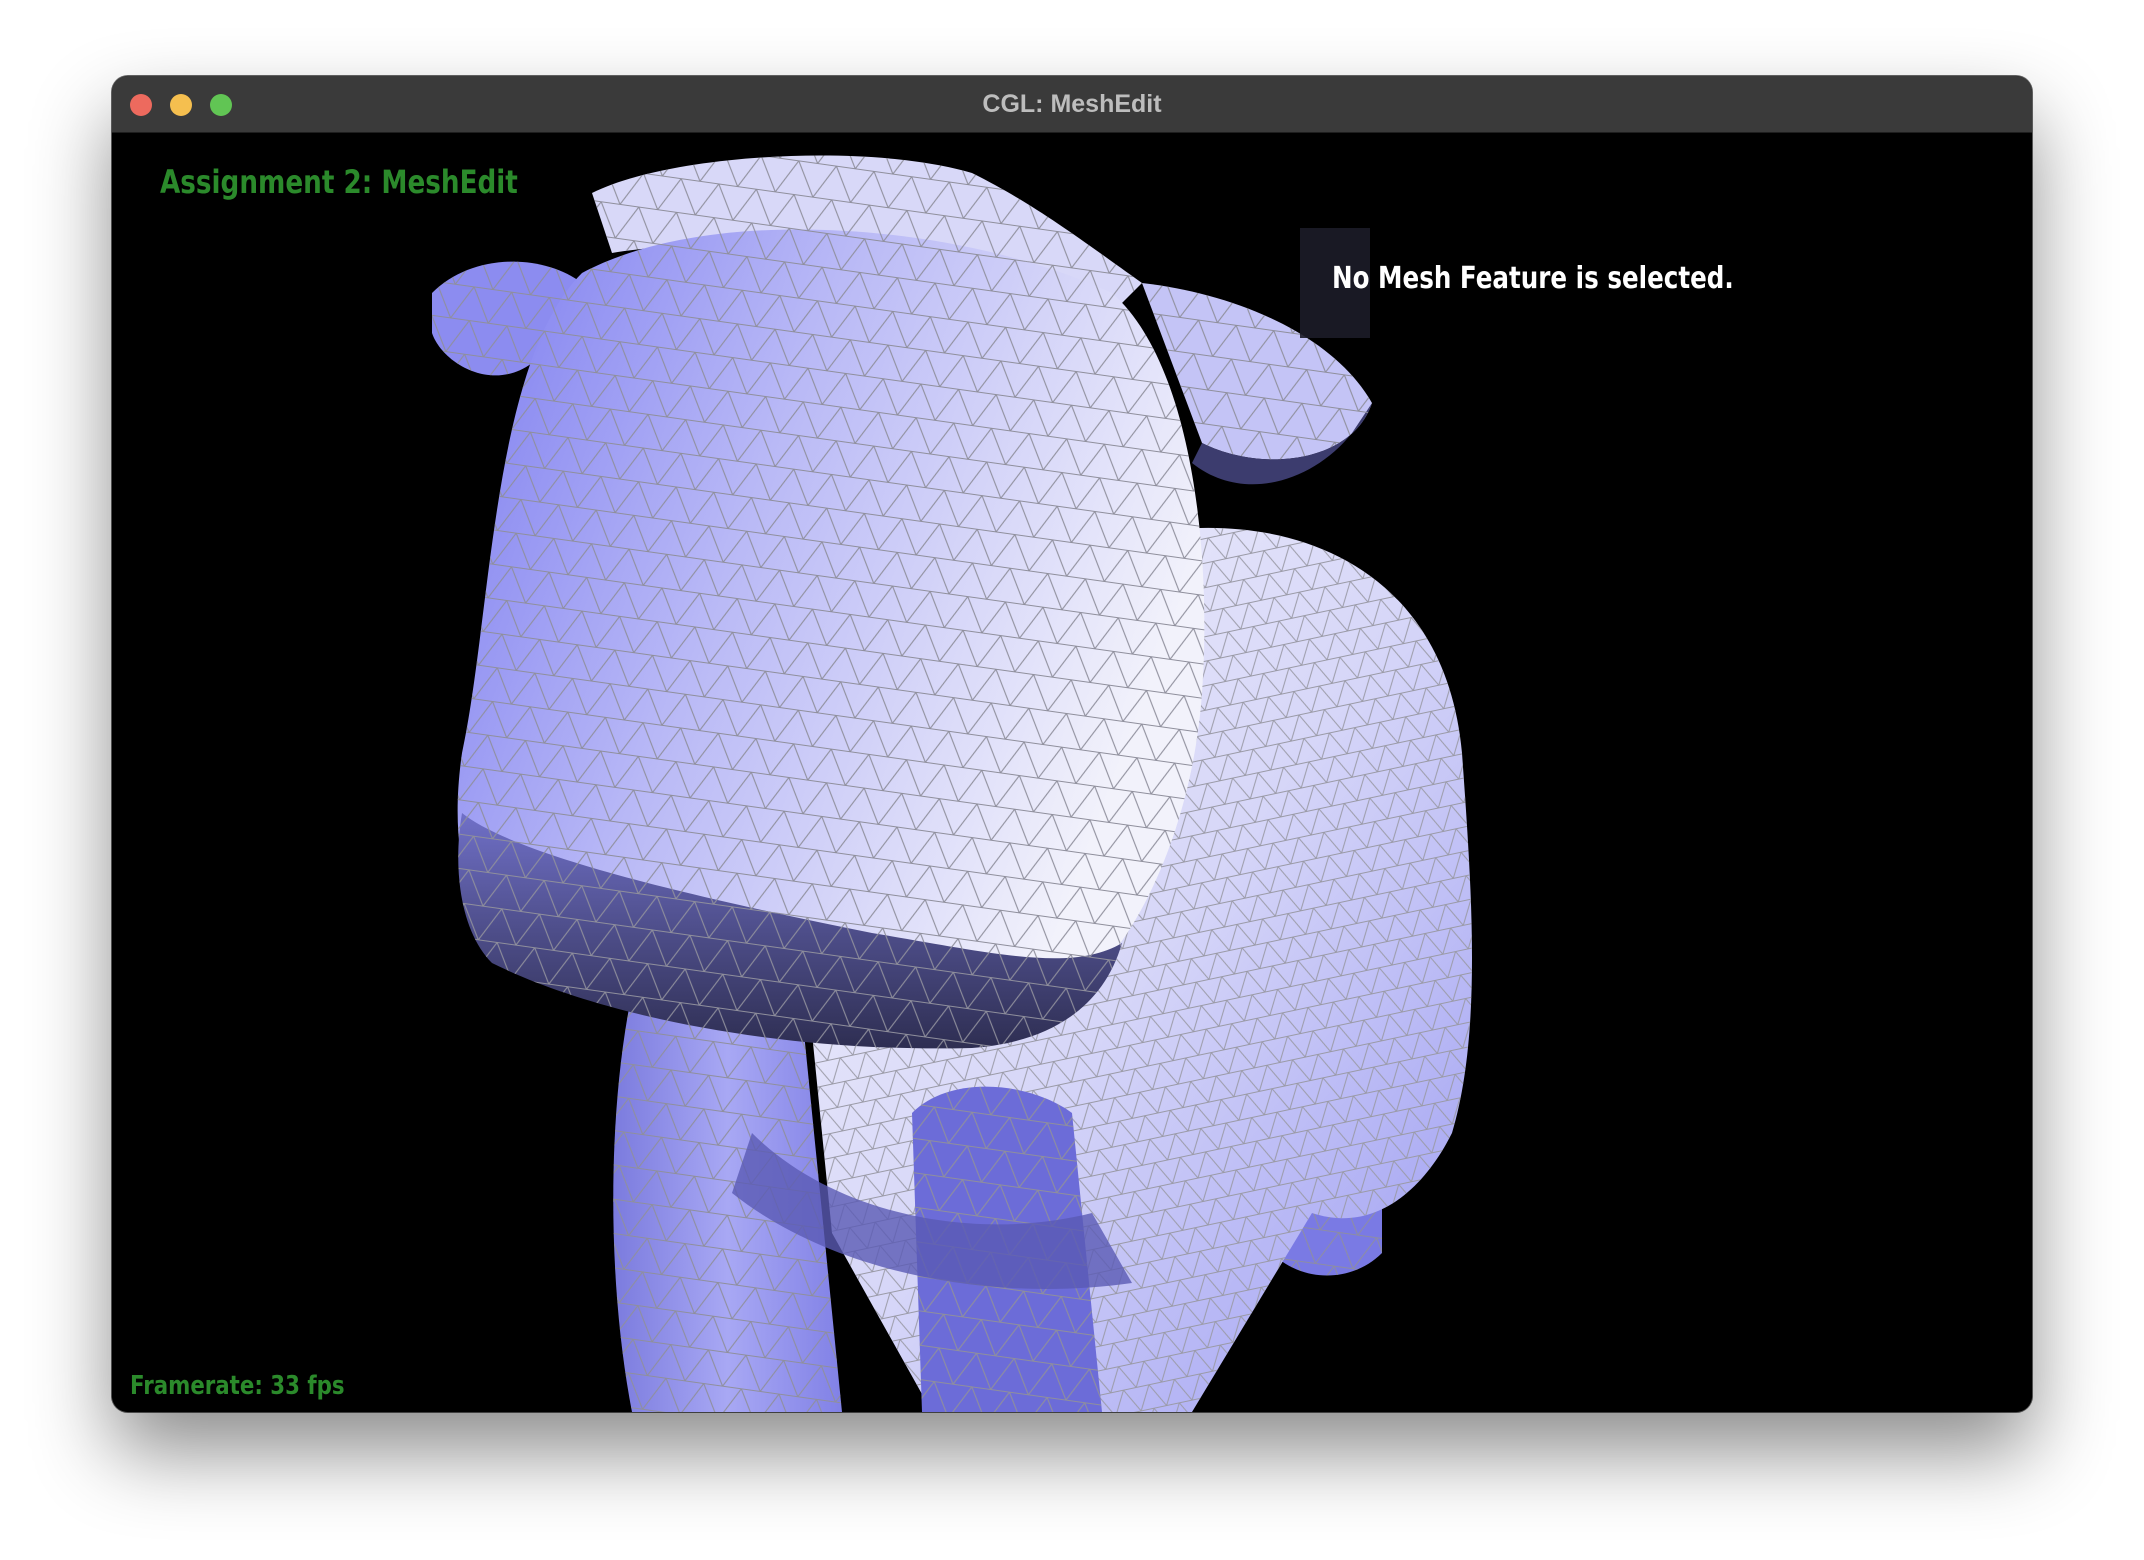 This screenshot has width=2144, height=1560. I want to click on selection-status: No Mesh Feature is selected., so click(1533, 278).